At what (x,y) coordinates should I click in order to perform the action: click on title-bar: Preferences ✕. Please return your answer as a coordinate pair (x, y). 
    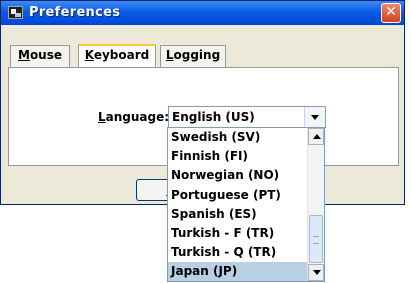
    Looking at the image, I should click on (202, 13).